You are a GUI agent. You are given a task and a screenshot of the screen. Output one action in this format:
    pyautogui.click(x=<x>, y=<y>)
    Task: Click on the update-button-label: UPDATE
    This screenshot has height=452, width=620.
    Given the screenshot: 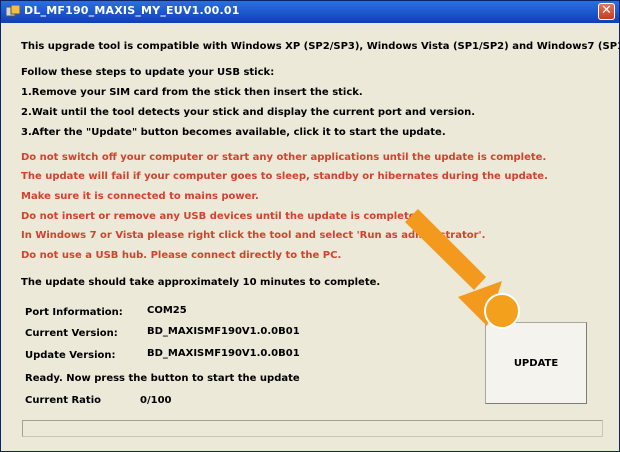 What is the action you would take?
    pyautogui.click(x=536, y=363)
    